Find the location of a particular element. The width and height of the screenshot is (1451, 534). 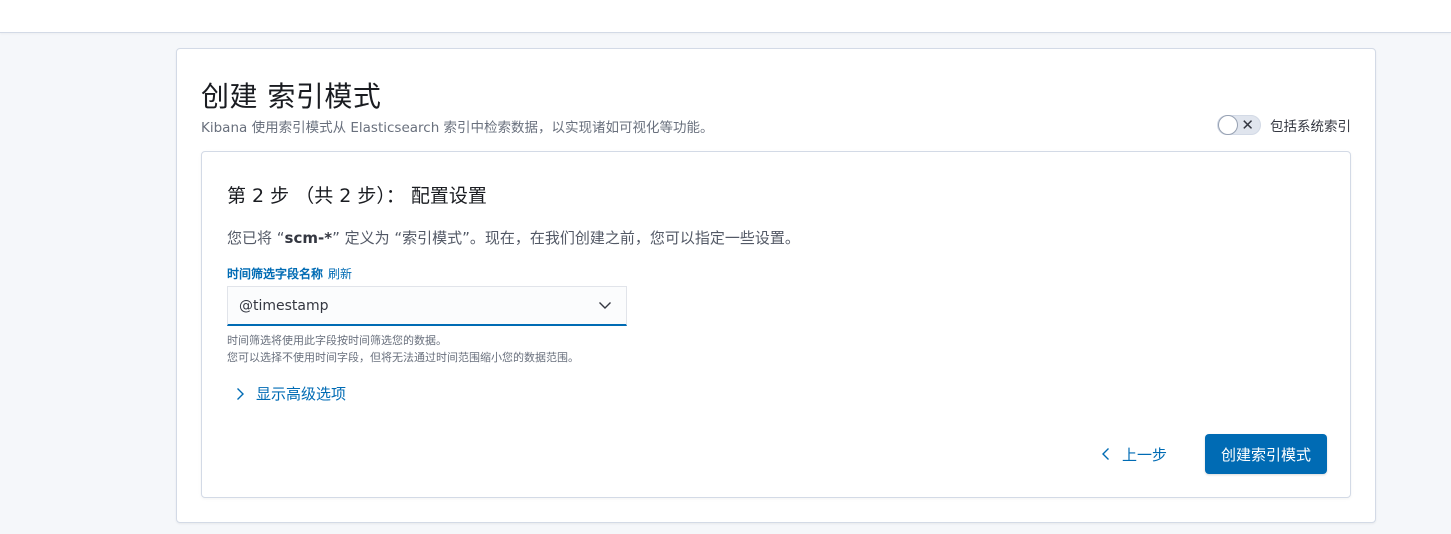

top-nav-bar is located at coordinates (725, 16).